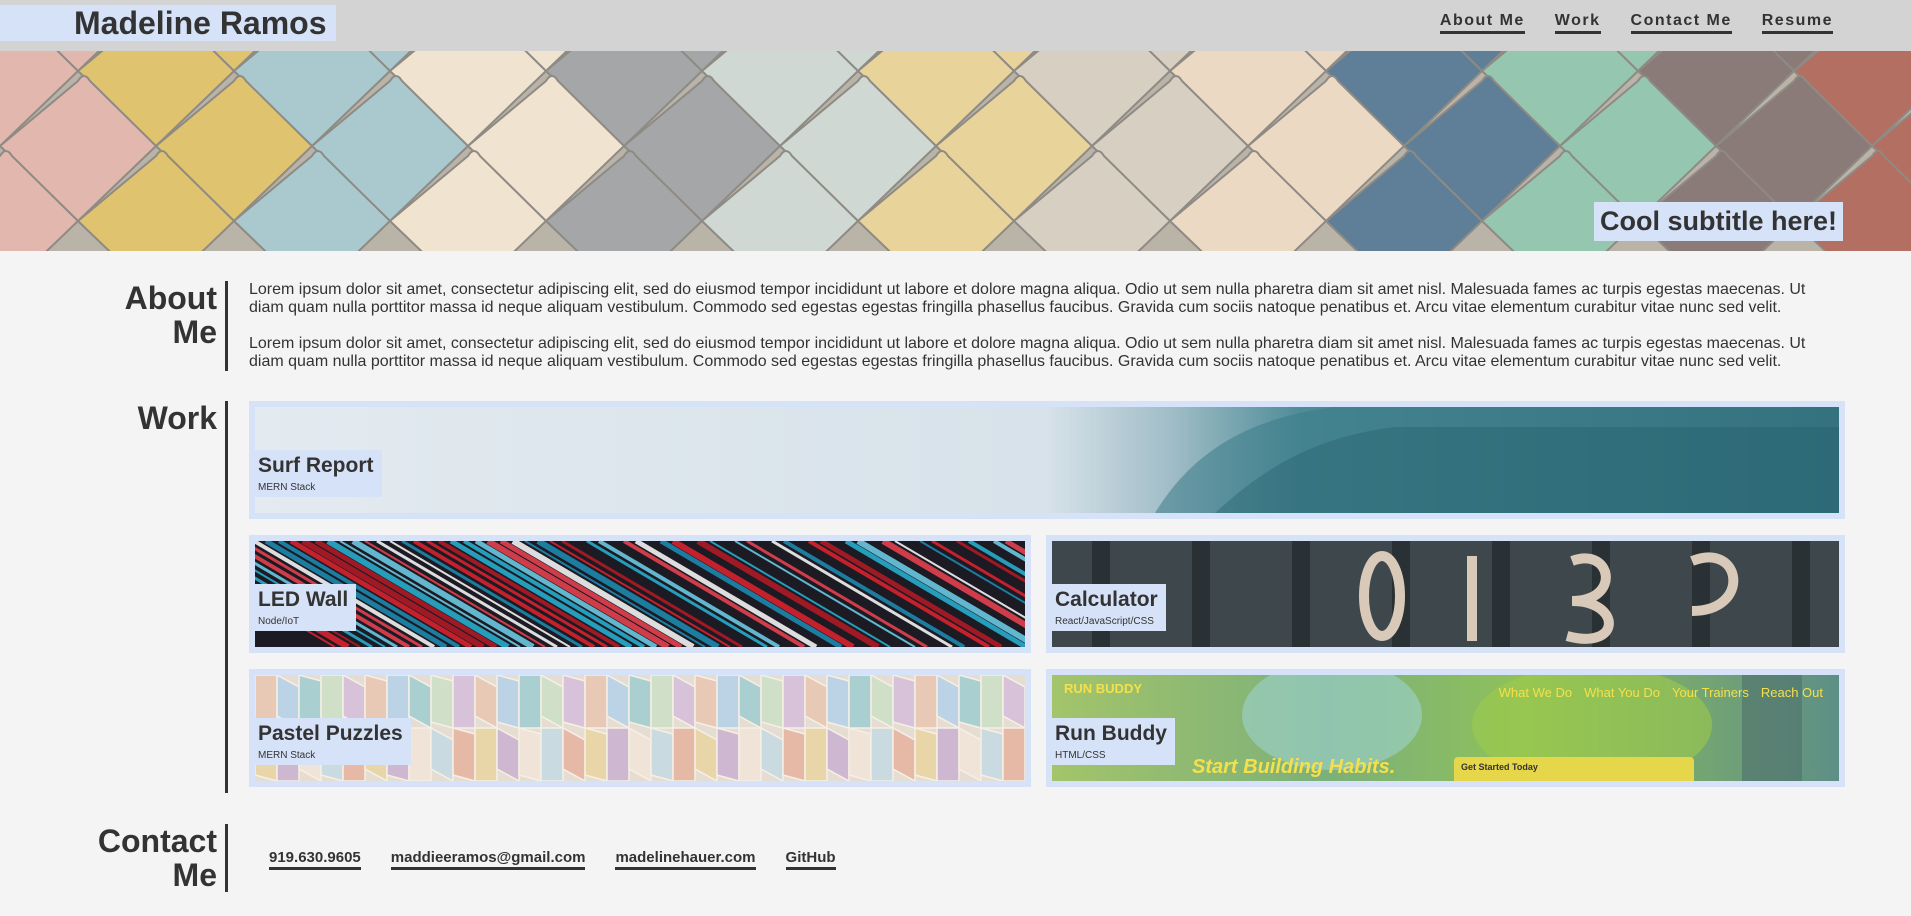  I want to click on run-buddy-logo: RUN BUDDY, so click(1103, 688).